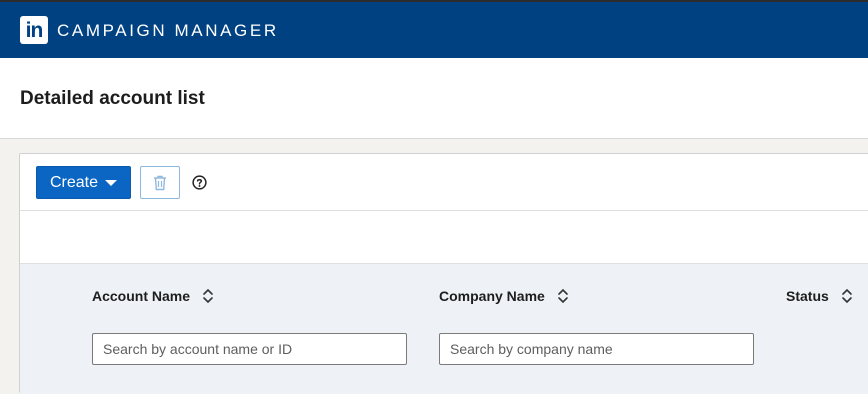 The width and height of the screenshot is (868, 394). I want to click on column-header-company-name: Company Name, so click(504, 296).